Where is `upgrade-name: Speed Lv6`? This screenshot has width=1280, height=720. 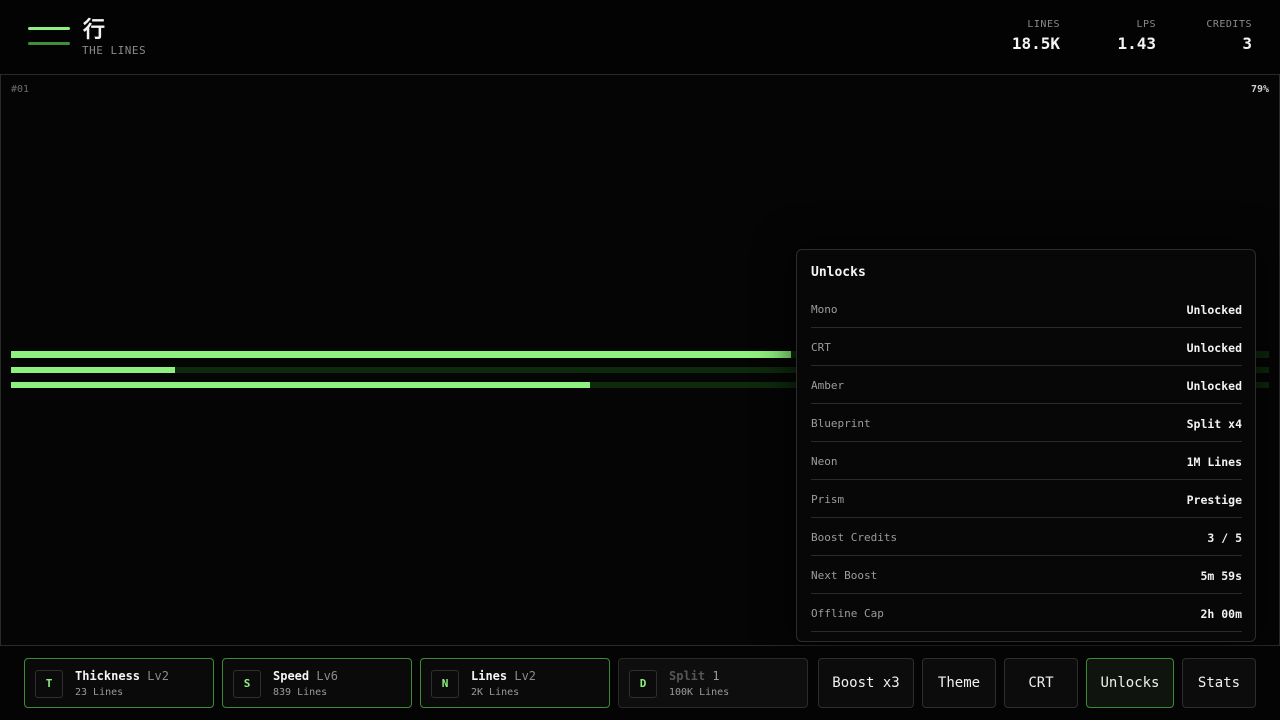
upgrade-name: Speed Lv6 is located at coordinates (305, 676).